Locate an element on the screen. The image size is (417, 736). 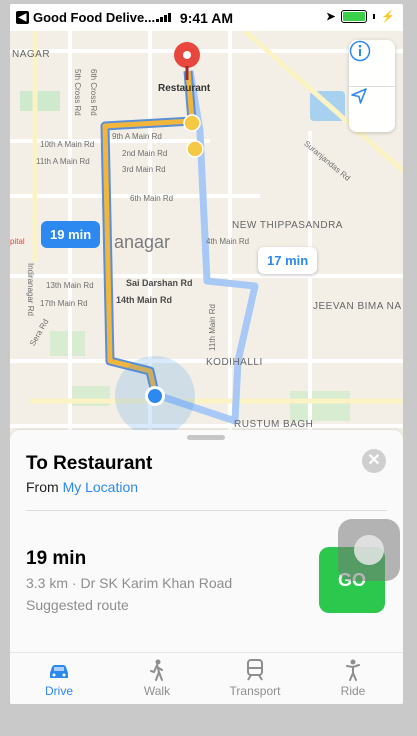
route-time: 19 min is located at coordinates (56, 558).